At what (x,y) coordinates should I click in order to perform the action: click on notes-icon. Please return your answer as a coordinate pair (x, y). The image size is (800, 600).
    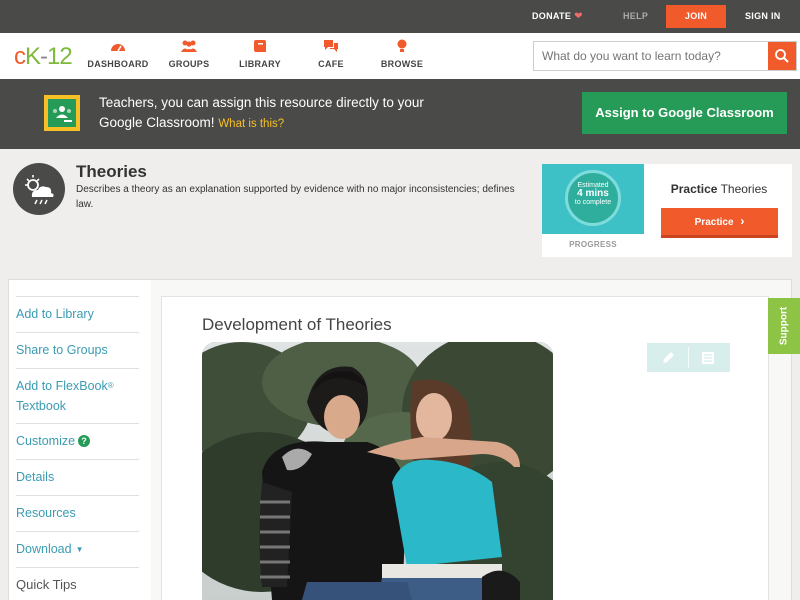
    Looking at the image, I should click on (708, 358).